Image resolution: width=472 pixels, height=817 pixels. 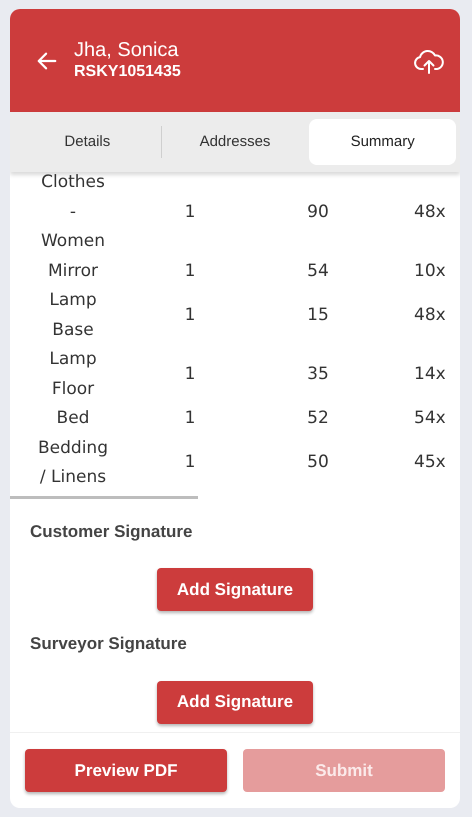 What do you see at coordinates (430, 374) in the screenshot?
I see `table-cell: 14x` at bounding box center [430, 374].